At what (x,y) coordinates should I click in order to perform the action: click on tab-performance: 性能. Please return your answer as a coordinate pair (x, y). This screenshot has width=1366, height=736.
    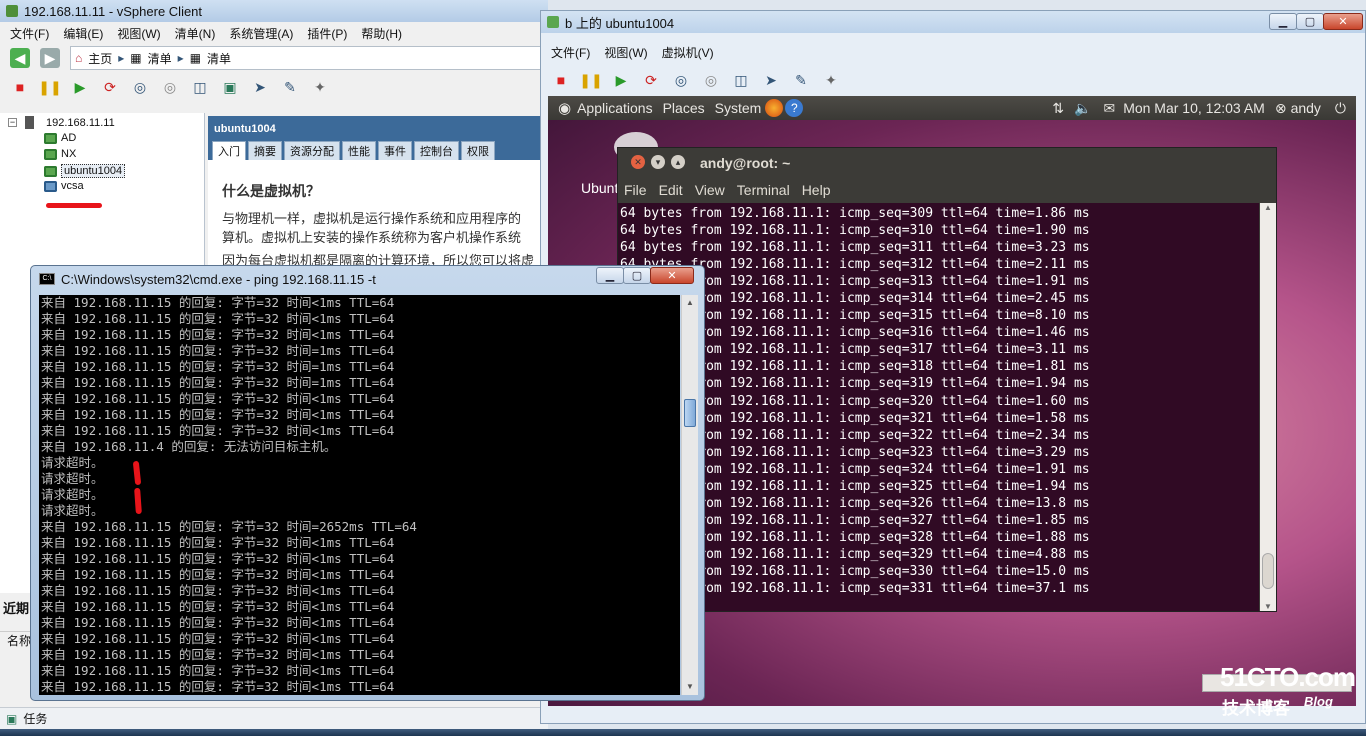
    Looking at the image, I should click on (359, 150).